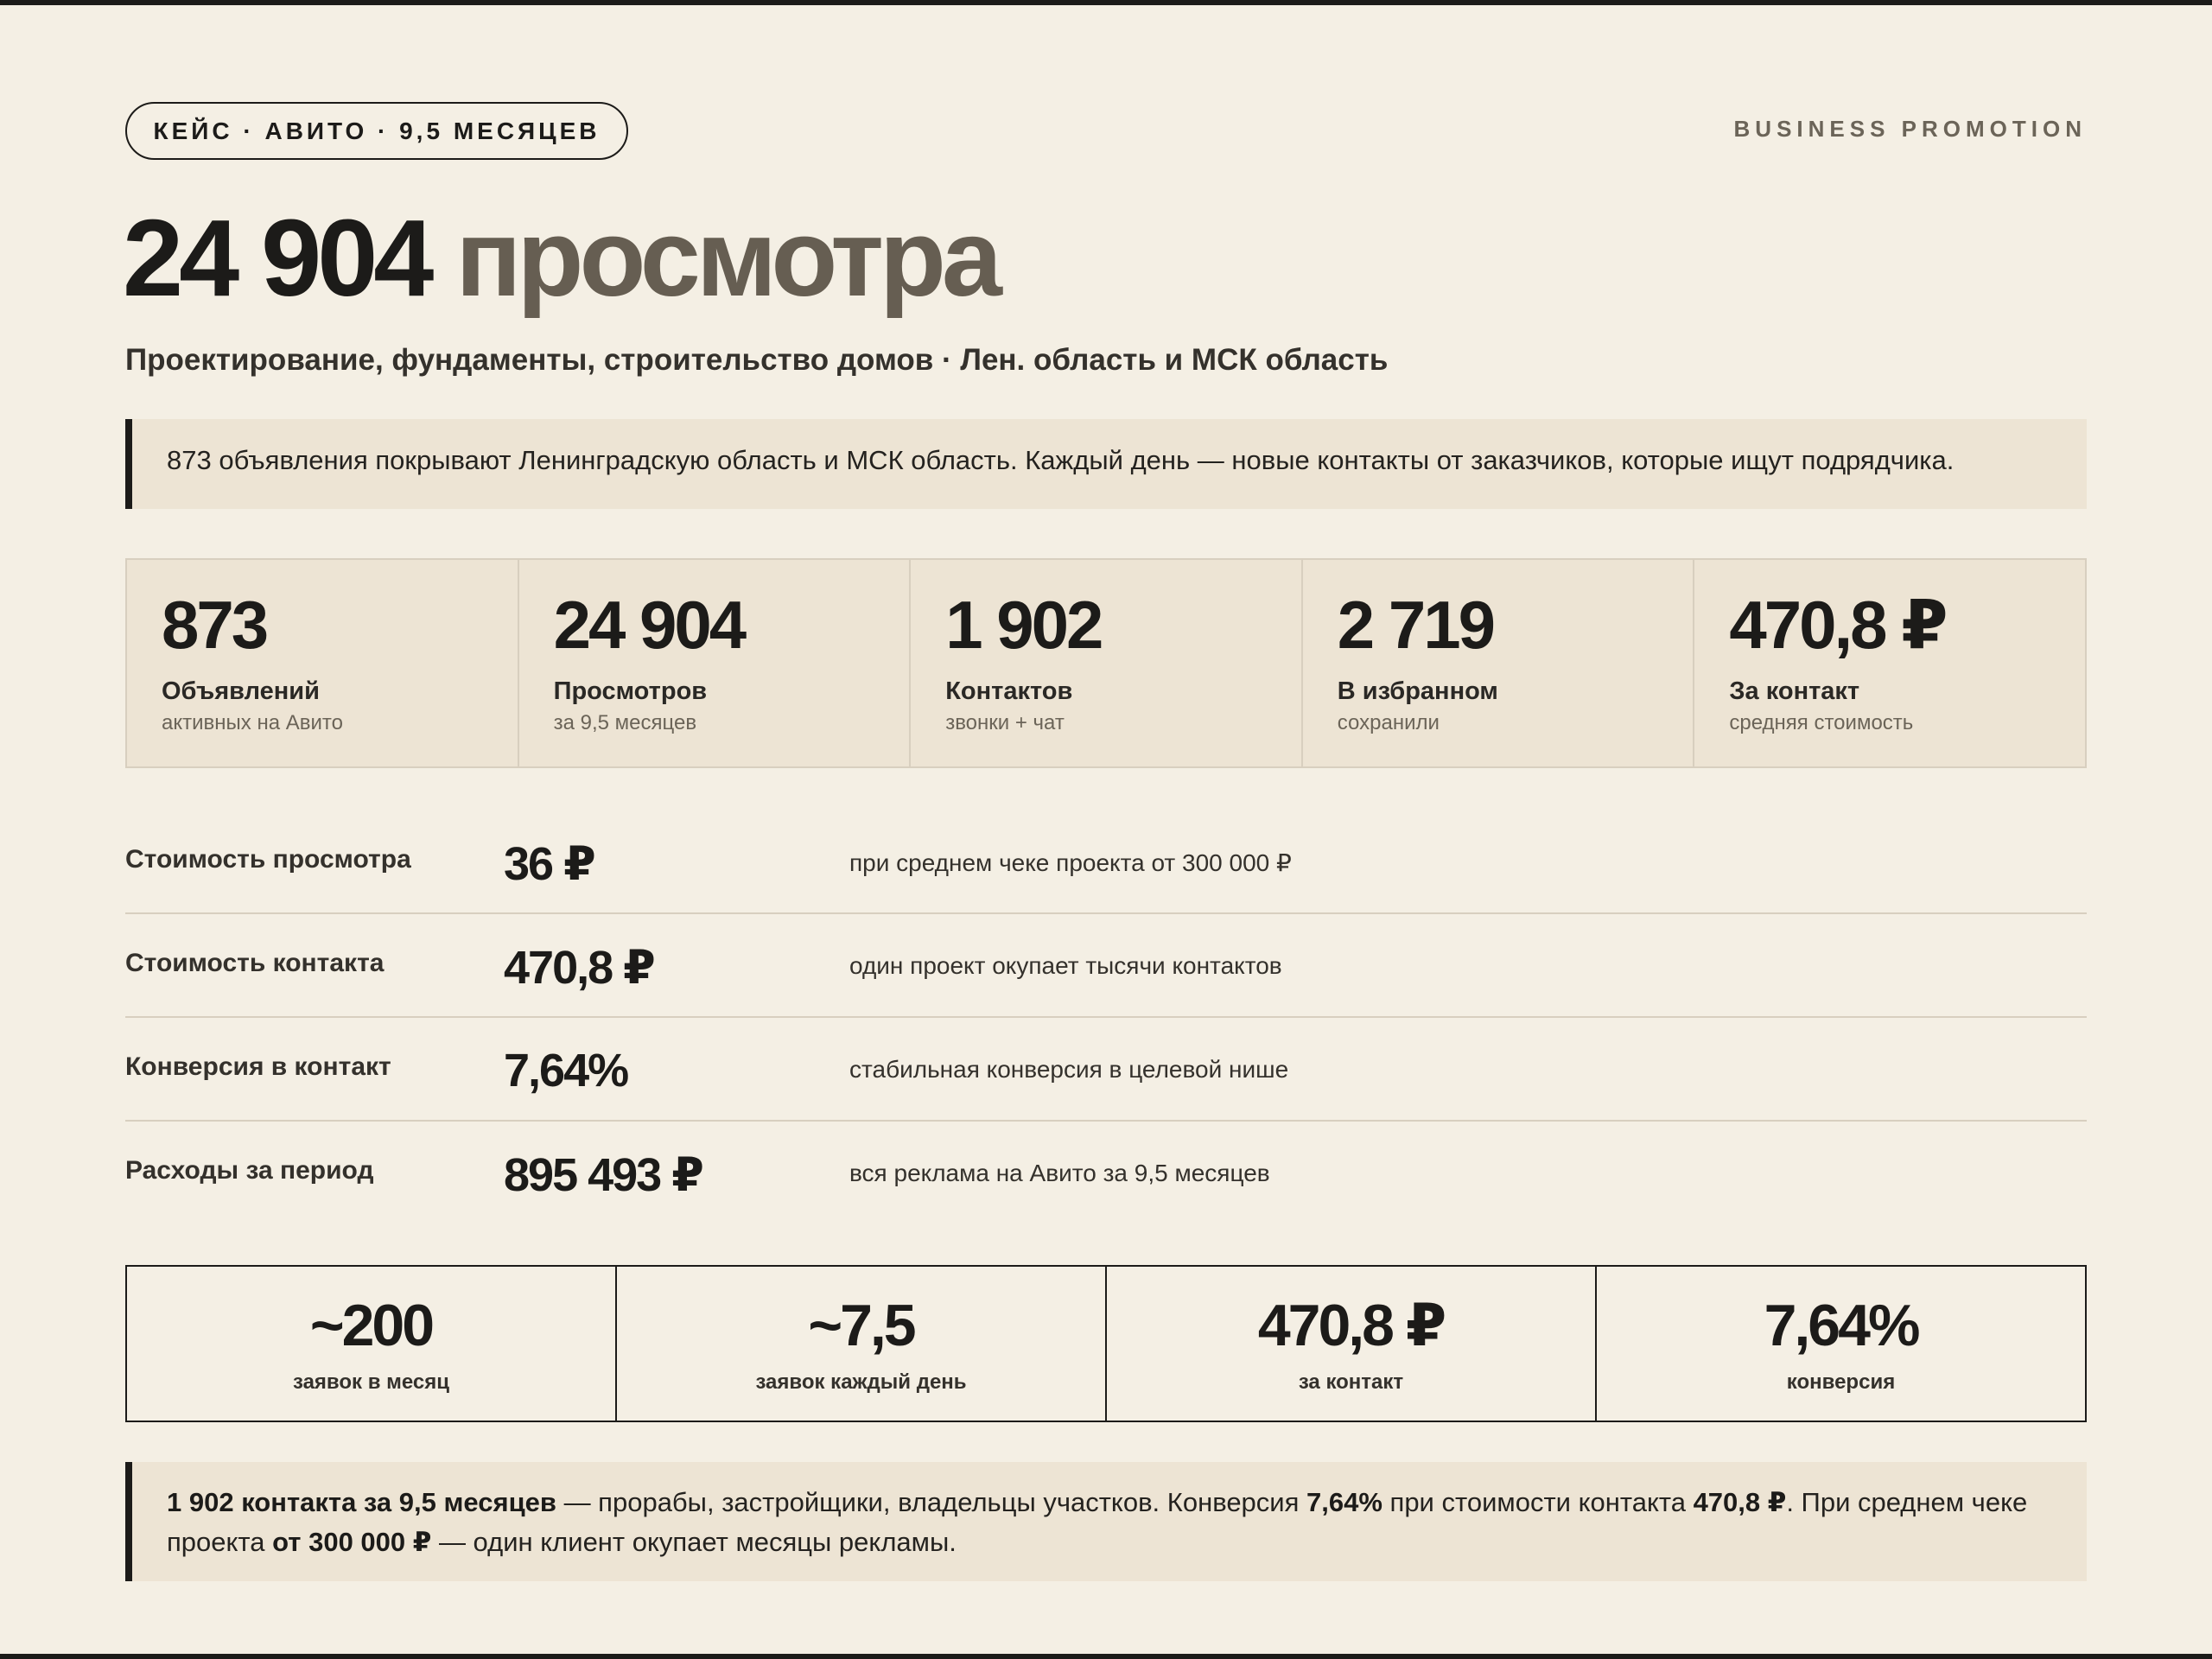 This screenshot has height=1659, width=2212. I want to click on closing-text: при стоимости контакта, so click(1538, 1502).